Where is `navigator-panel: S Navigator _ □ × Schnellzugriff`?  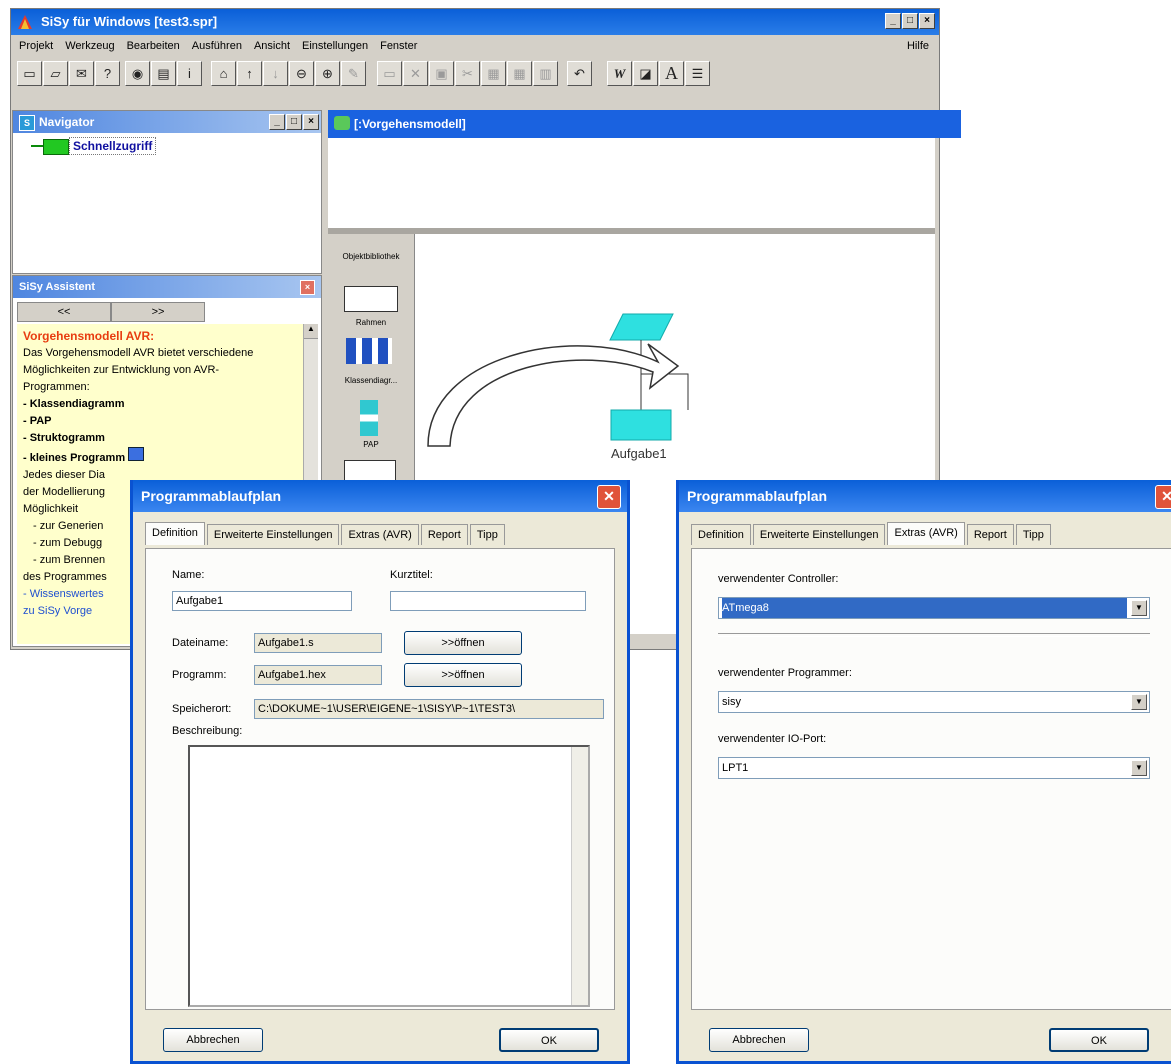 navigator-panel: S Navigator _ □ × Schnellzugriff is located at coordinates (167, 192).